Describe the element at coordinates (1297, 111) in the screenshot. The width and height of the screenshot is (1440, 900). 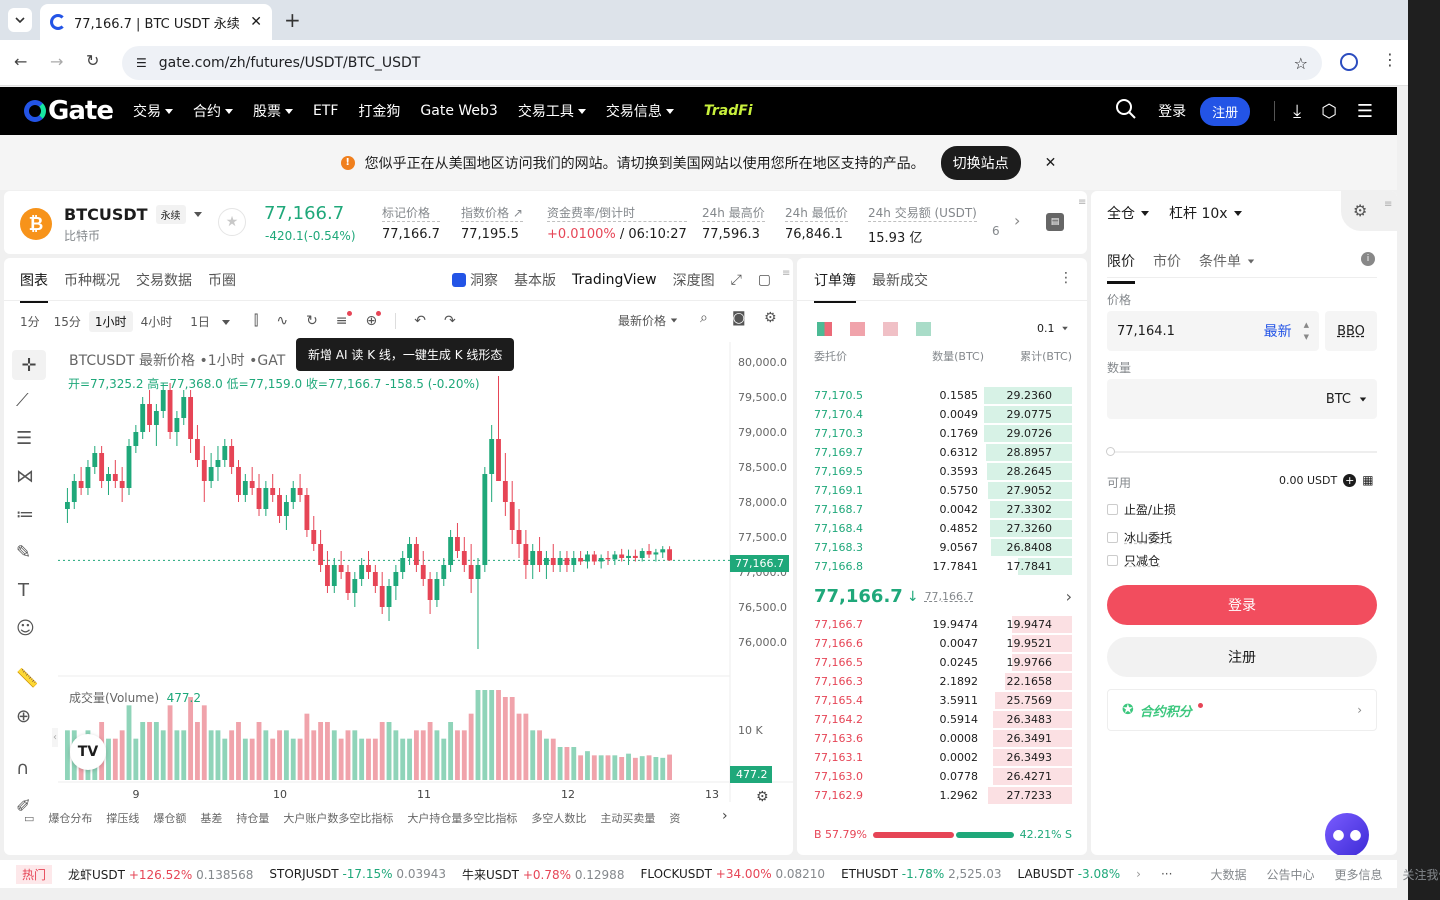
I see `download-icon: ⤓` at that location.